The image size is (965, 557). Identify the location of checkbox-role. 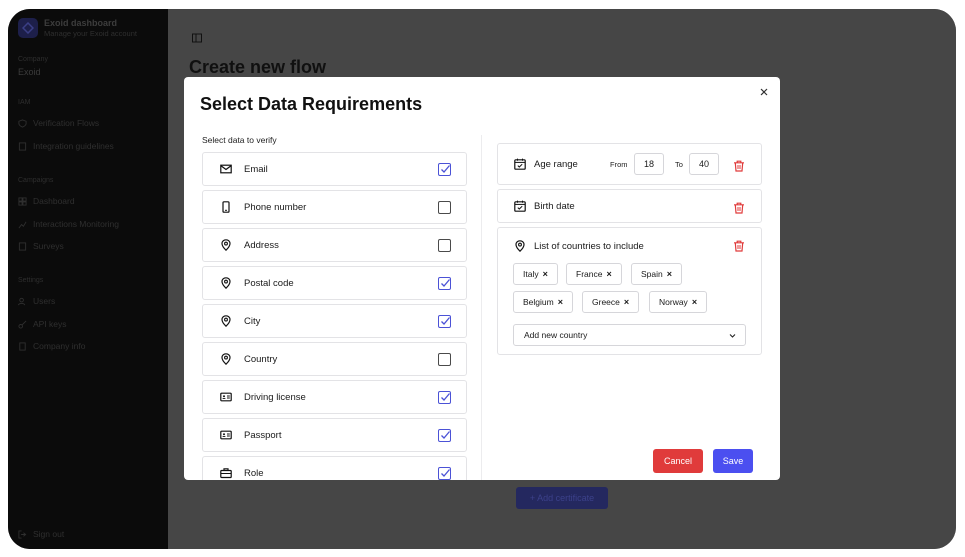
(444, 473).